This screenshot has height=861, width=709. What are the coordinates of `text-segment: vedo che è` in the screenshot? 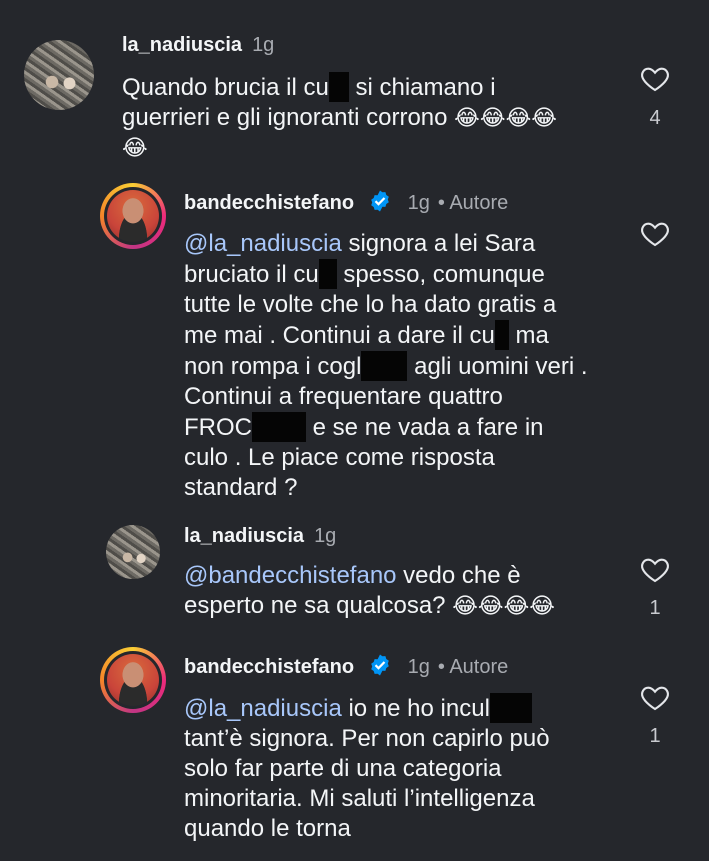 It's located at (458, 575).